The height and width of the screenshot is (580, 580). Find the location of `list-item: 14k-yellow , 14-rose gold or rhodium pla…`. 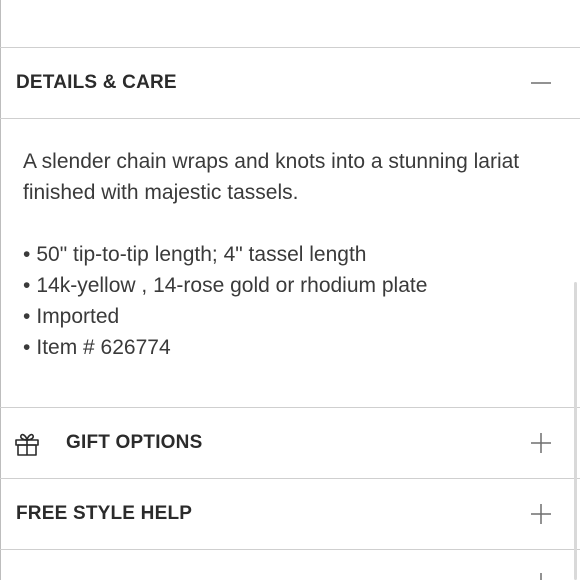

list-item: 14k-yellow , 14-rose gold or rhodium pla… is located at coordinates (225, 285).